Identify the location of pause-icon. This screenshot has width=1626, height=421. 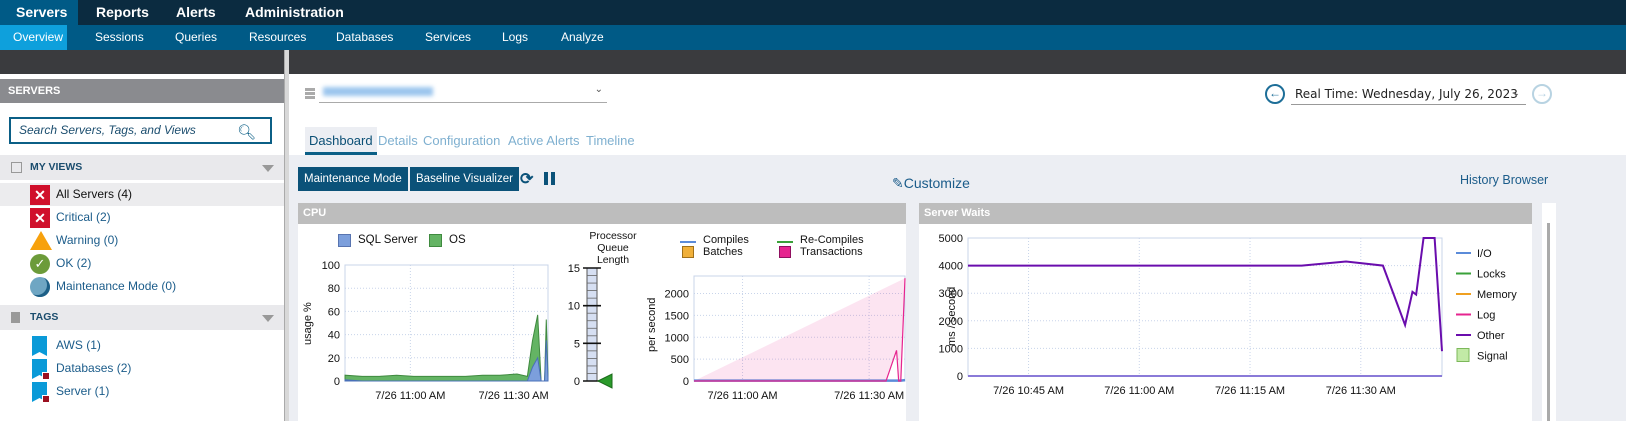
(546, 178).